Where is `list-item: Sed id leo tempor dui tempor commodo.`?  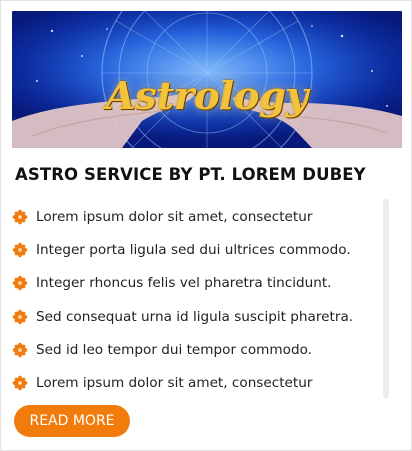 list-item: Sed id leo tempor dui tempor commodo. is located at coordinates (196, 349).